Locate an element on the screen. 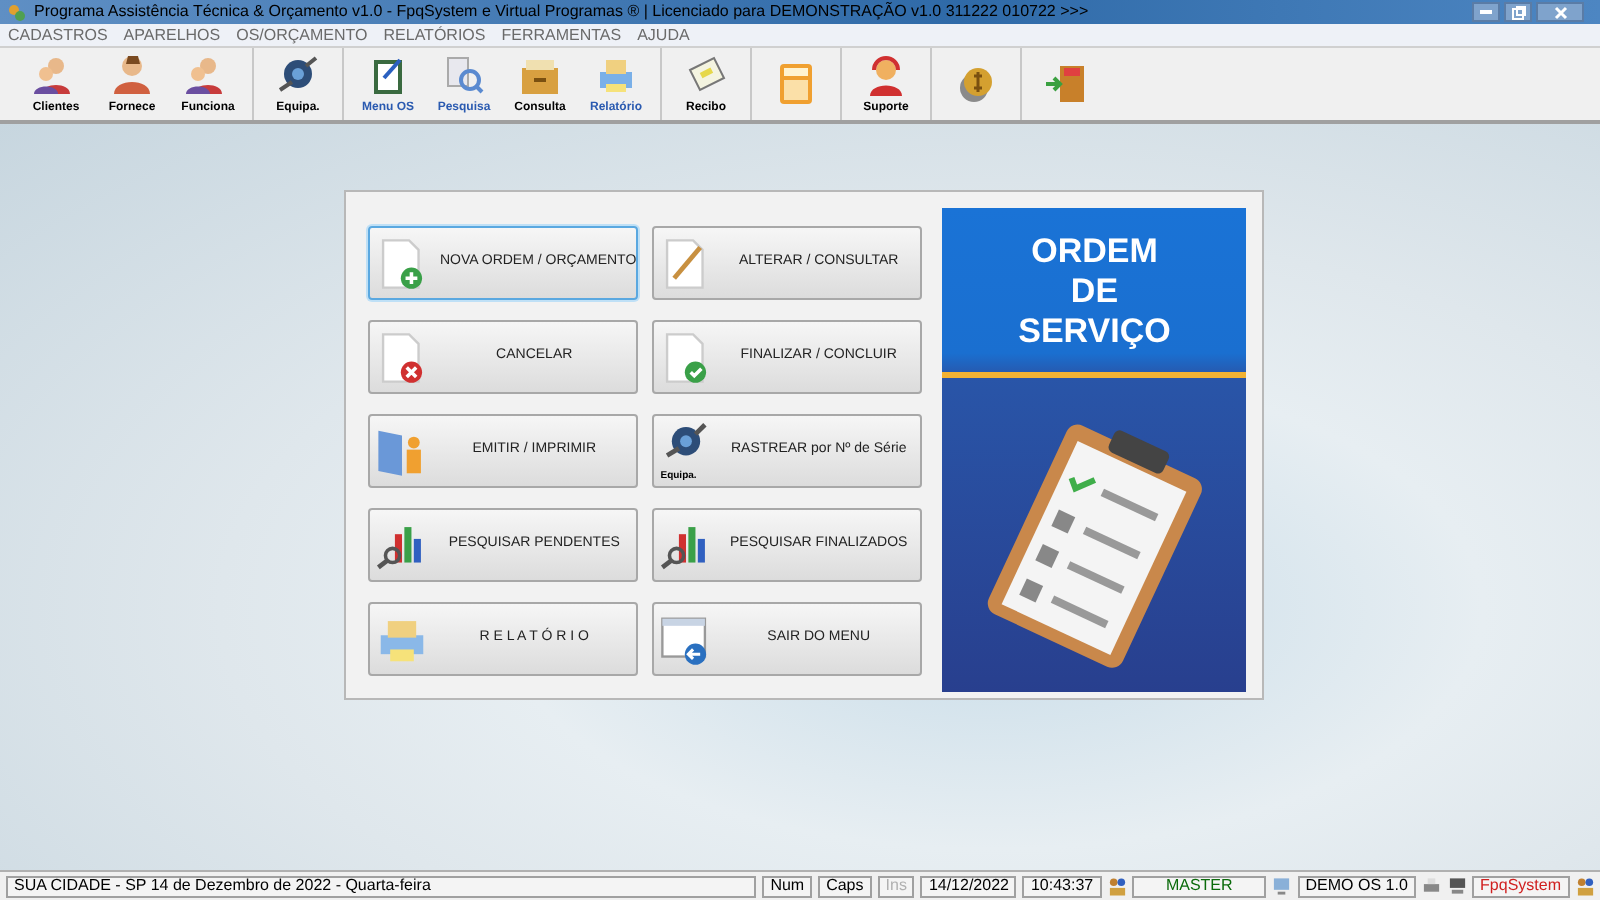  banner-title: ORDEM DE SERVIÇO is located at coordinates (1094, 292).